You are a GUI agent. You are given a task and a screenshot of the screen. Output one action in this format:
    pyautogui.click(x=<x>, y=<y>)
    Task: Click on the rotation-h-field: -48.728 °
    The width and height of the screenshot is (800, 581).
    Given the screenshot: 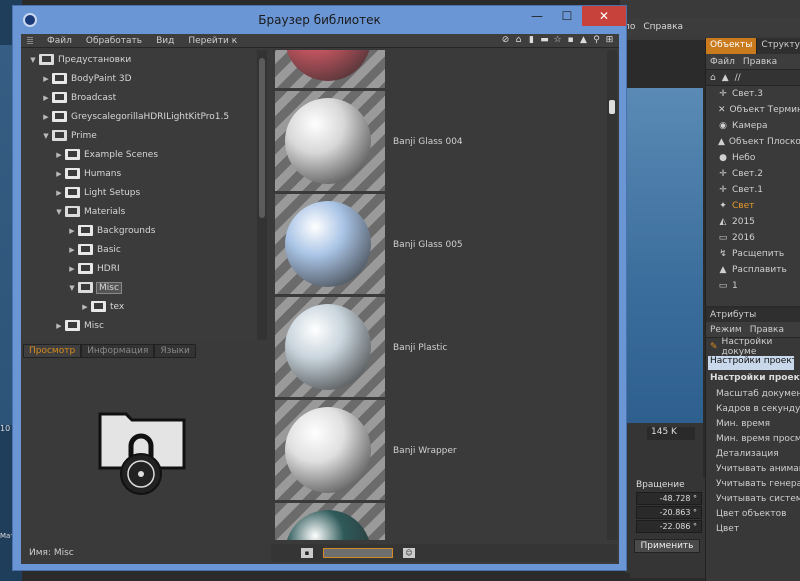 What is the action you would take?
    pyautogui.click(x=669, y=498)
    